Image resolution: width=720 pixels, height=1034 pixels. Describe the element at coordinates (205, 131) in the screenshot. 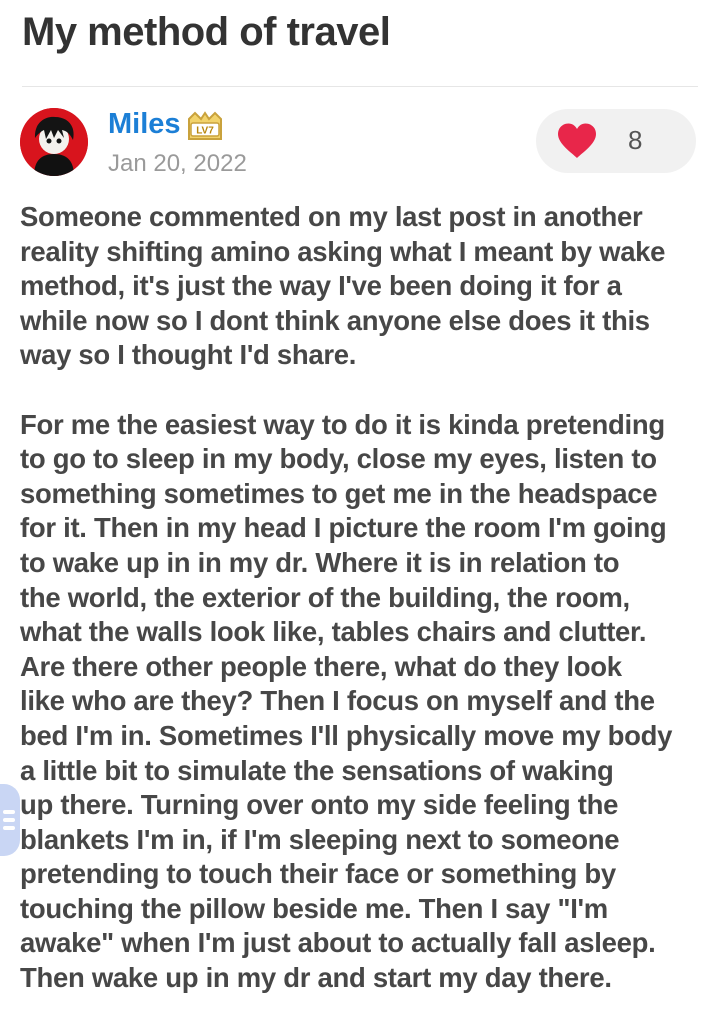

I see `level-badge-text: LV7` at that location.